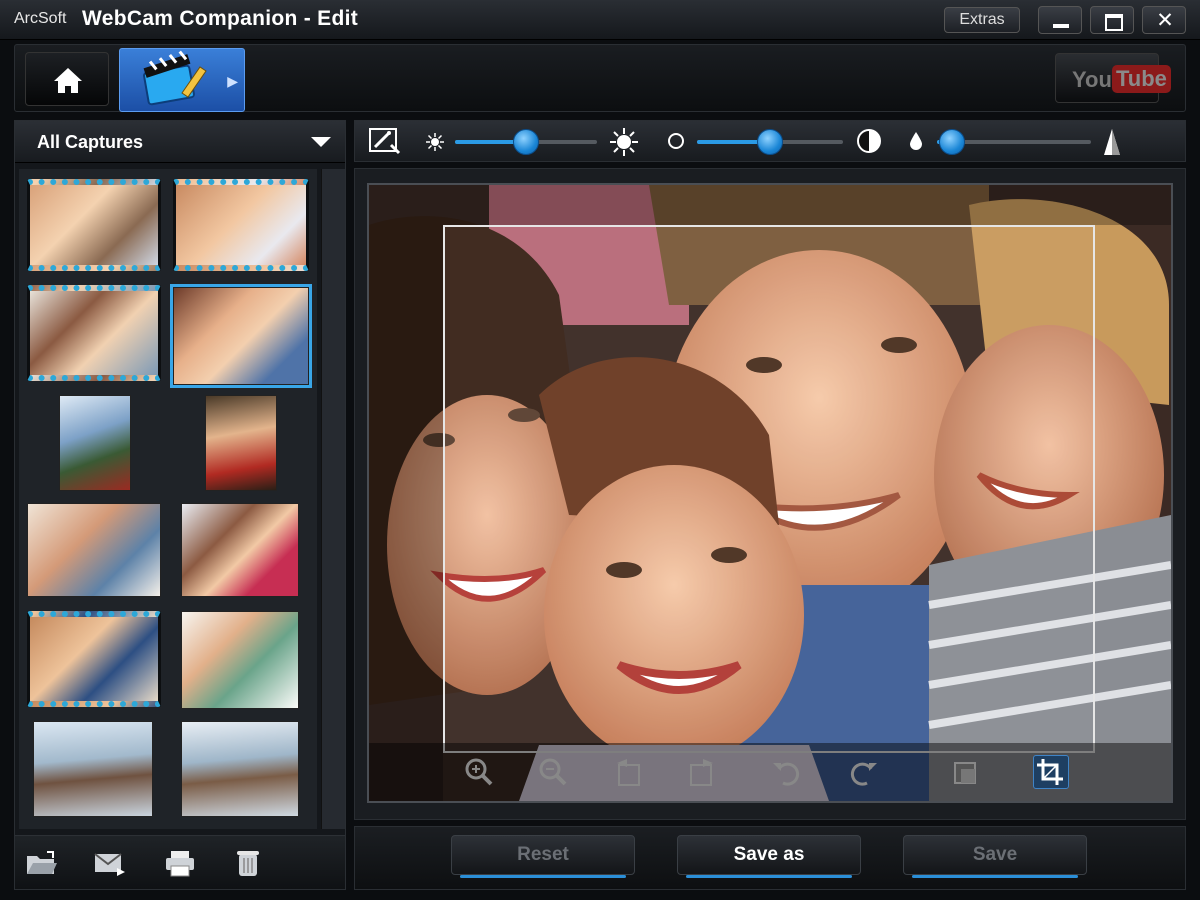 The height and width of the screenshot is (900, 1200). I want to click on tab-edit: ▶, so click(182, 80).